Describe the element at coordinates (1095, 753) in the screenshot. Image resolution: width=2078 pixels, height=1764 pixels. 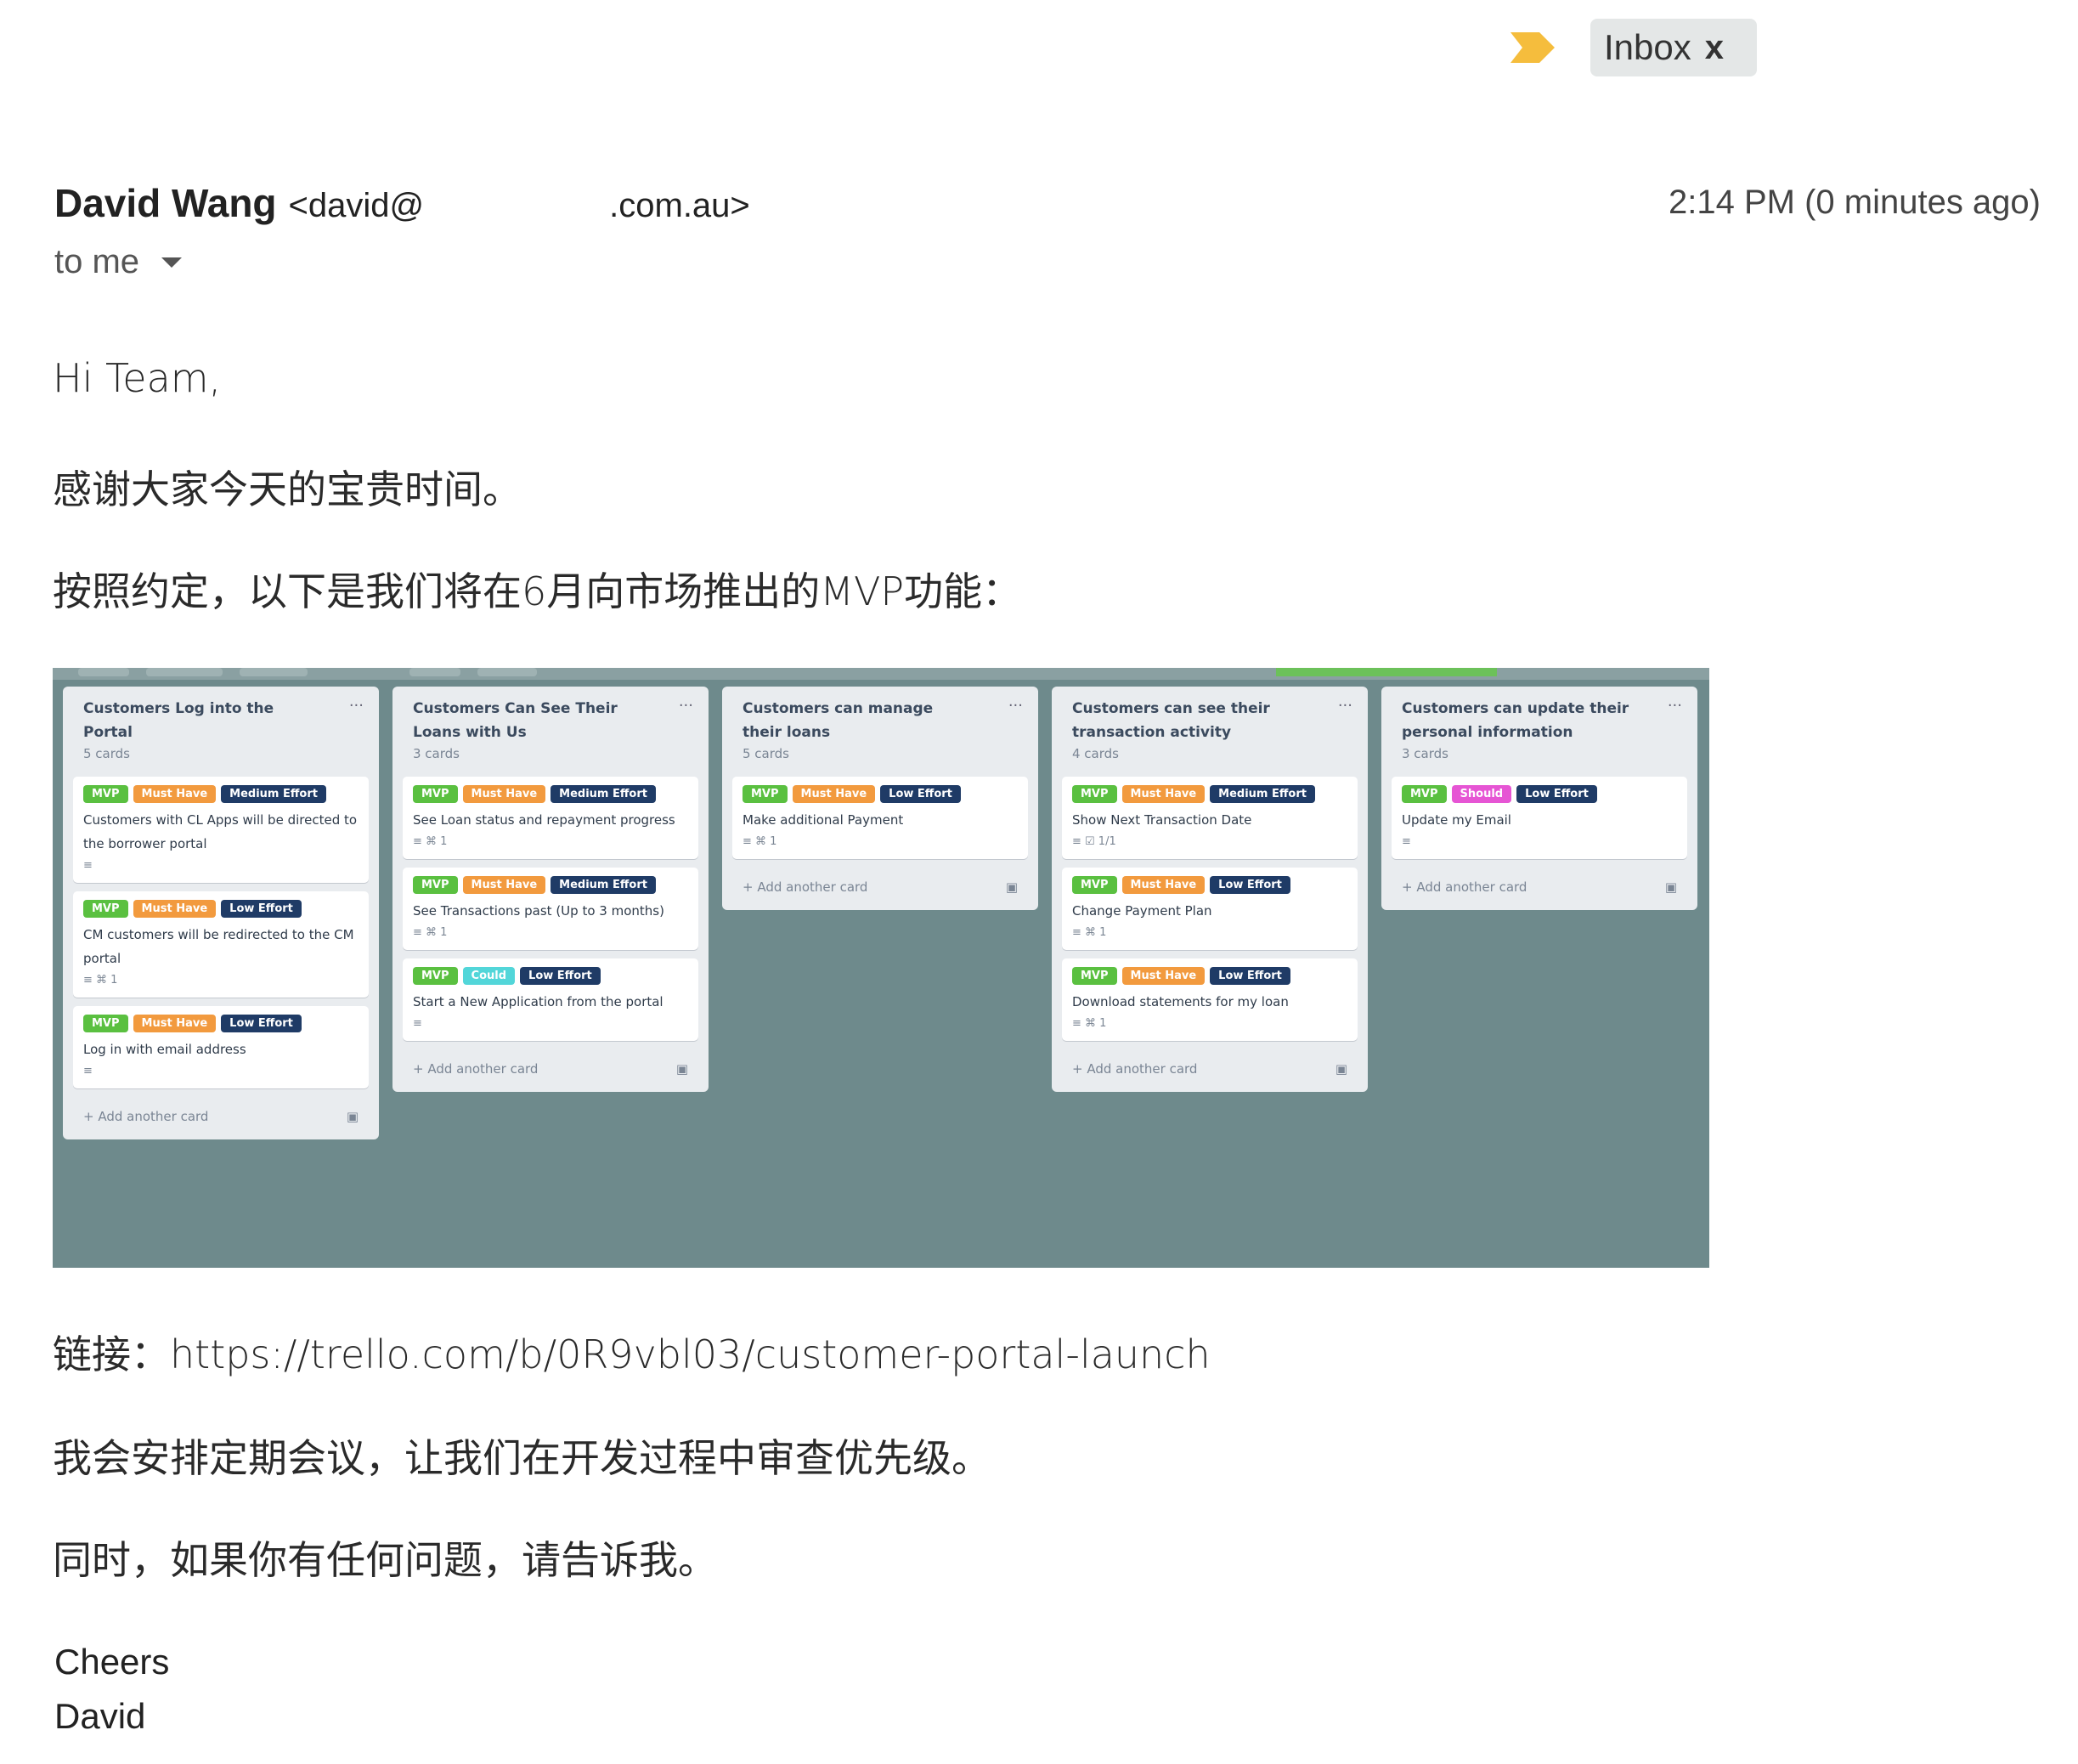
I see `list-card-count: 4 cards` at that location.